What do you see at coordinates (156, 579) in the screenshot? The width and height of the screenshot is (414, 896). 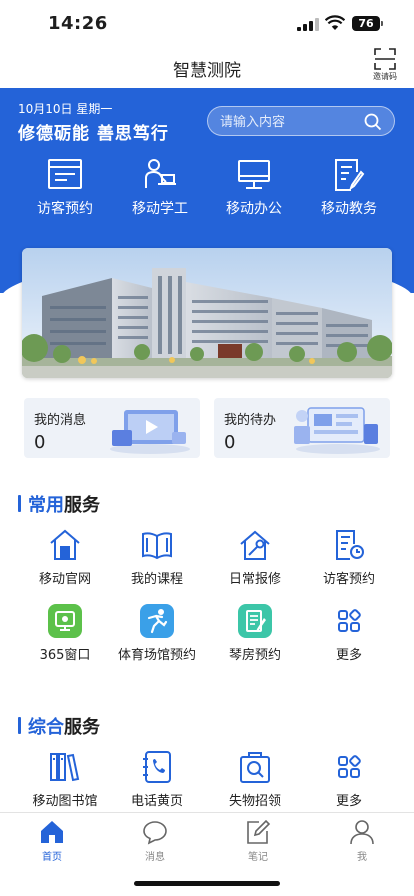 I see `service-label: 我的课程` at bounding box center [156, 579].